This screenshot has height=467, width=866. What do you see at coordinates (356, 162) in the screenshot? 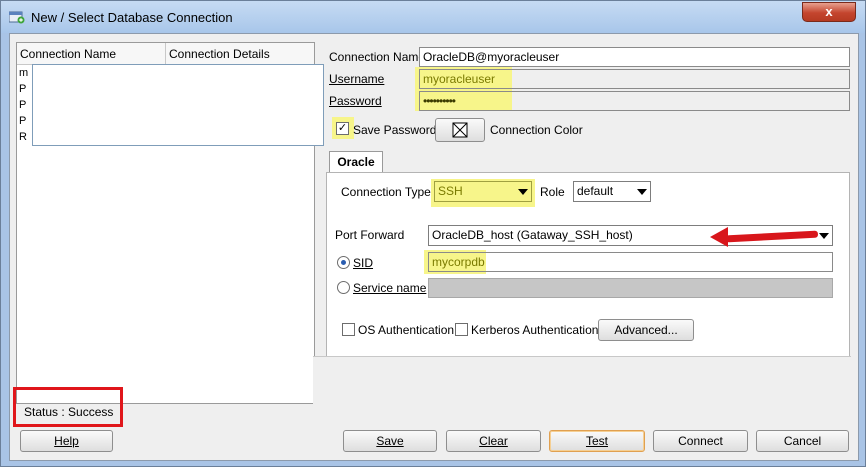
I see `tab-oracle: Oracle` at bounding box center [356, 162].